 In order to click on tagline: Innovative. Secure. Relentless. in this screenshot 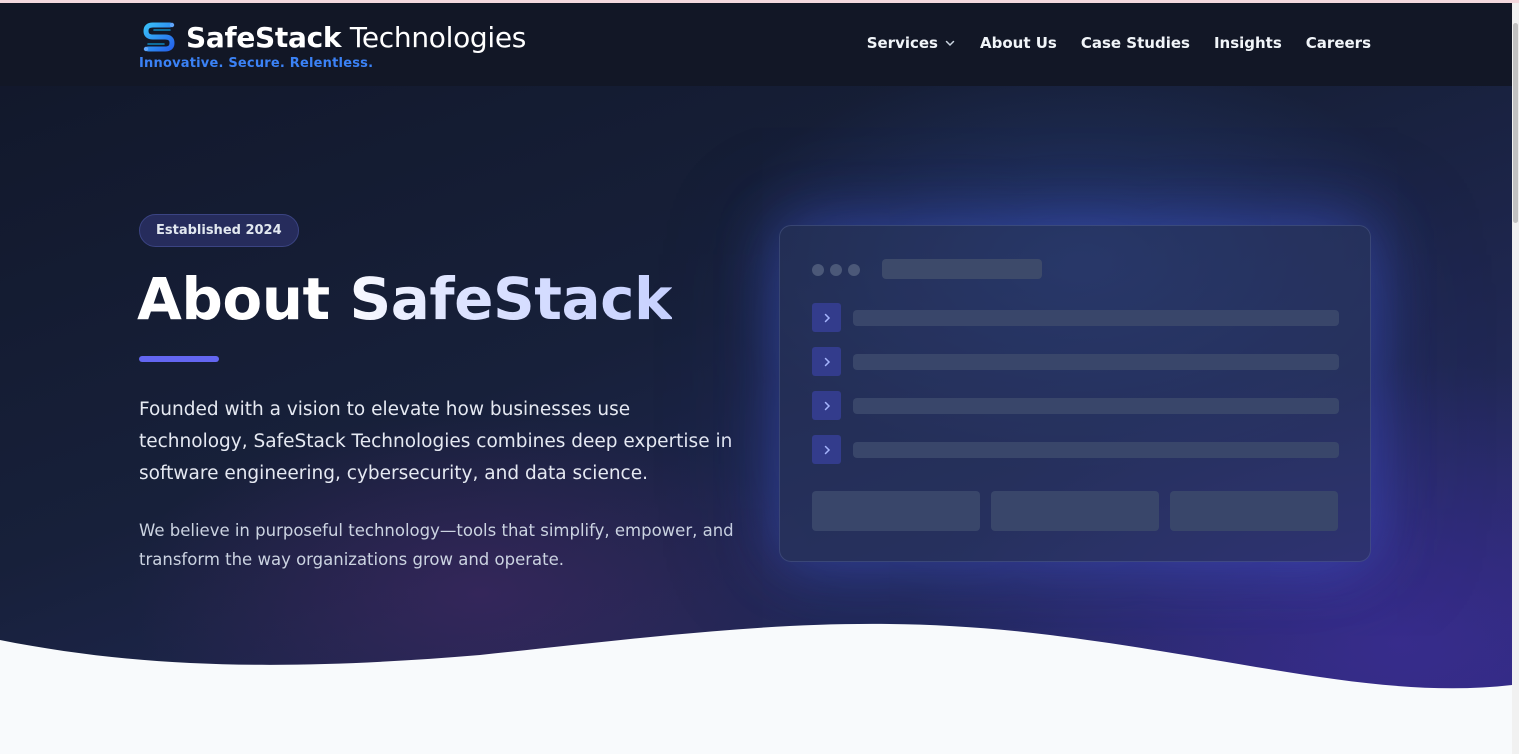, I will do `click(256, 63)`.